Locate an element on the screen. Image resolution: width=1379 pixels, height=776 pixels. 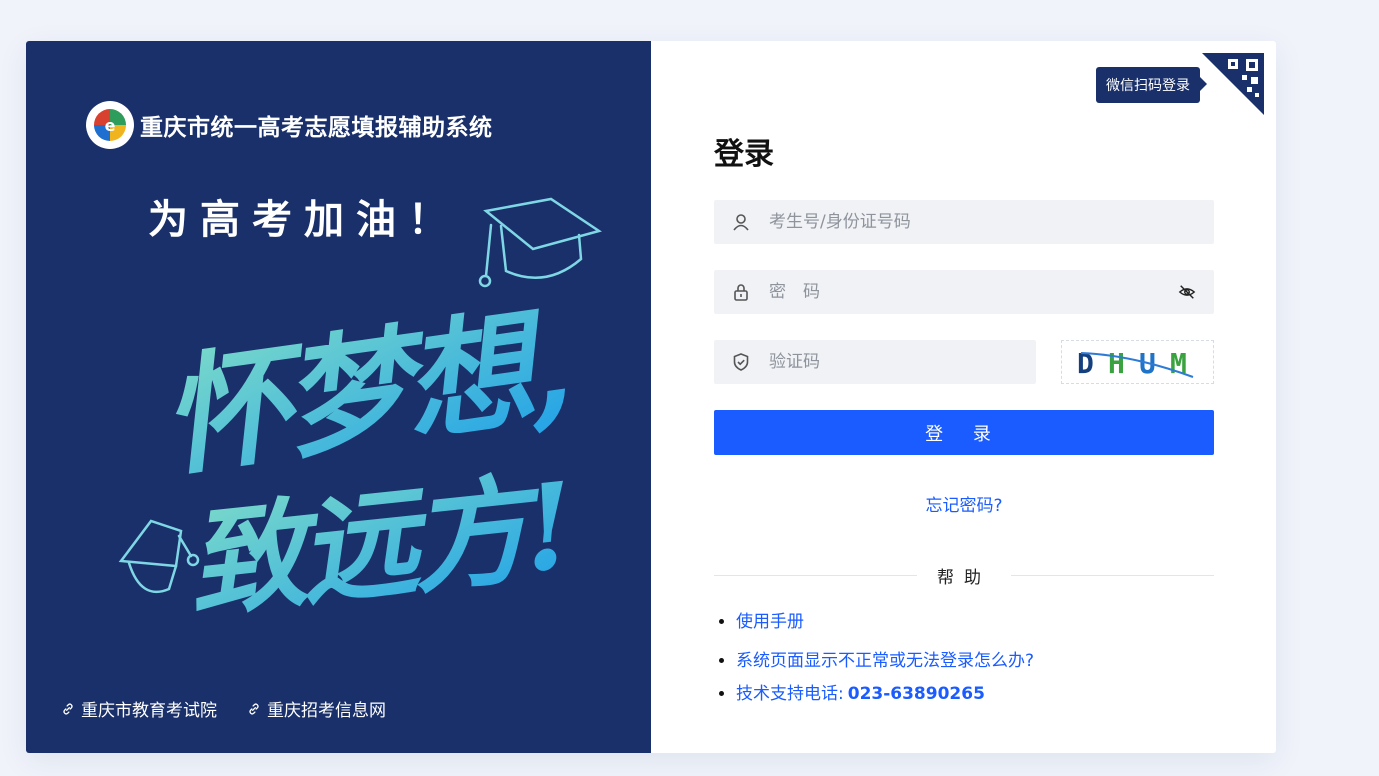
wechat-scan-login-tooltip: 微信扫码登录 is located at coordinates (1151, 85).